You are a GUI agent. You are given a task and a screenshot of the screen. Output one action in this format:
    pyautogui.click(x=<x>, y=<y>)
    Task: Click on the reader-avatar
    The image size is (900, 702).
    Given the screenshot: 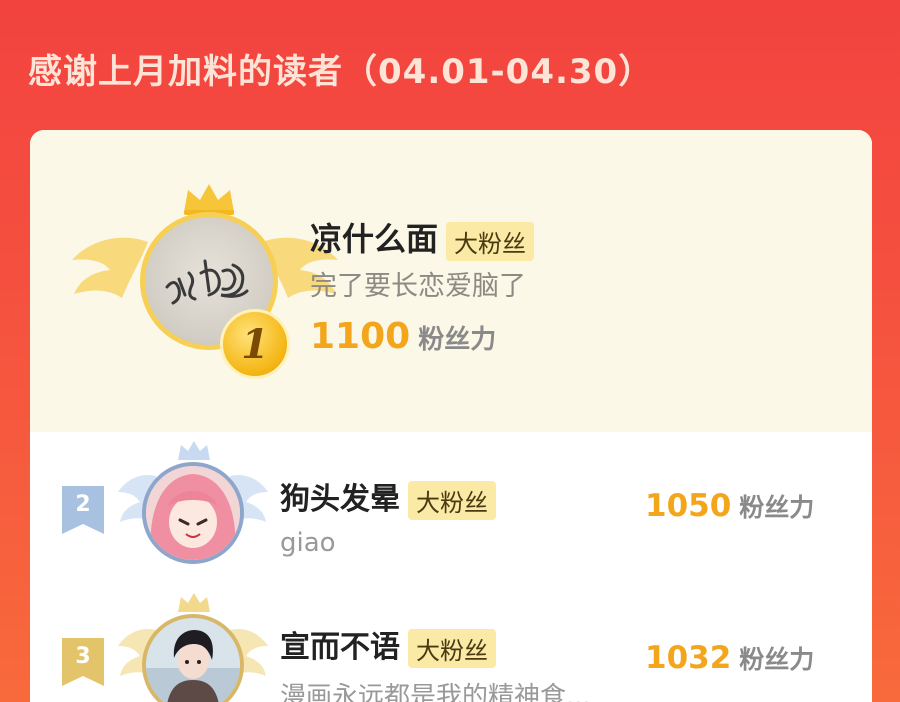 What is the action you would take?
    pyautogui.click(x=193, y=513)
    